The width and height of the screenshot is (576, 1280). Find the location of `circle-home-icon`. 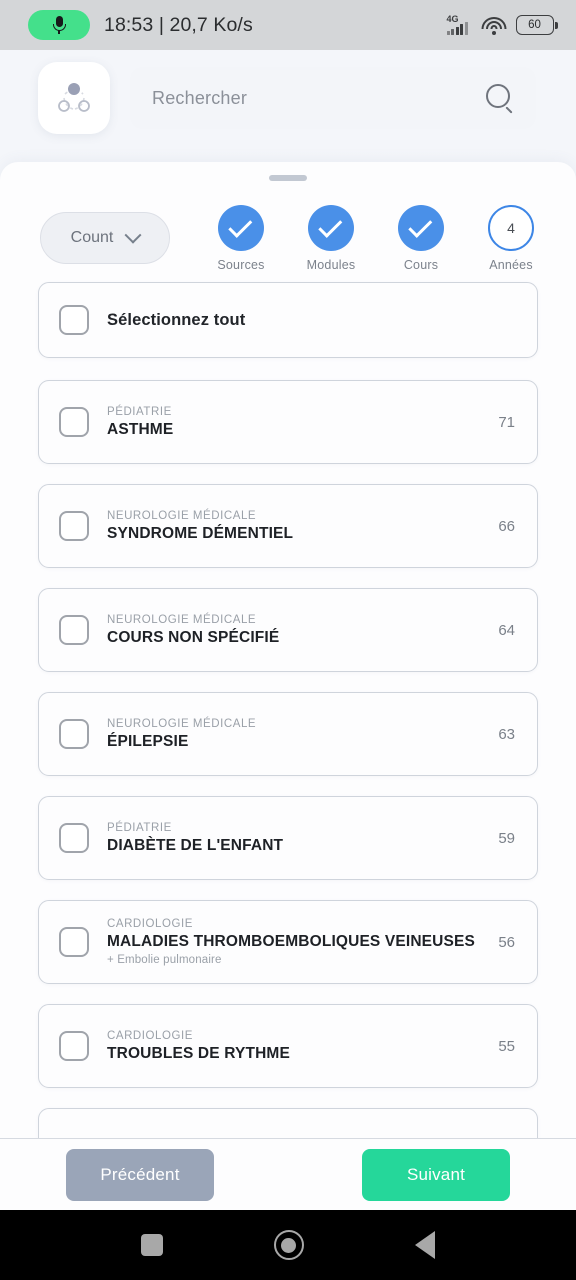

circle-home-icon is located at coordinates (288, 1245).